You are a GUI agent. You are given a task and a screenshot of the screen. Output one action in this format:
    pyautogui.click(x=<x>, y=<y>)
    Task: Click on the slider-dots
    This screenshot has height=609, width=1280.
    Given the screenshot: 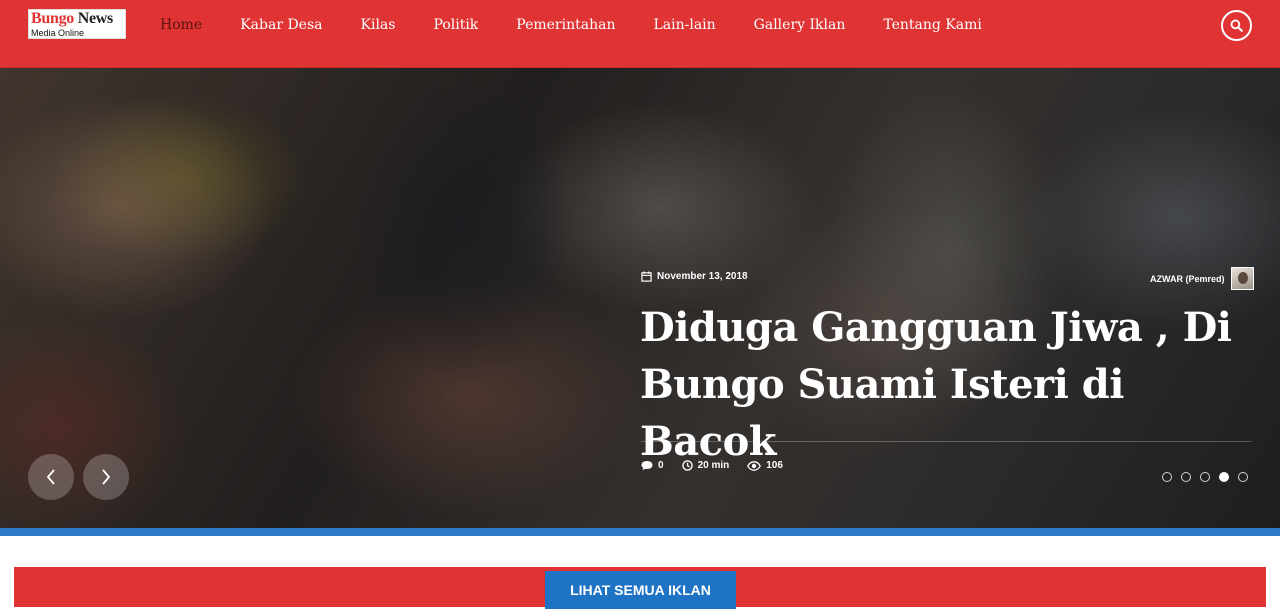 What is the action you would take?
    pyautogui.click(x=1205, y=477)
    